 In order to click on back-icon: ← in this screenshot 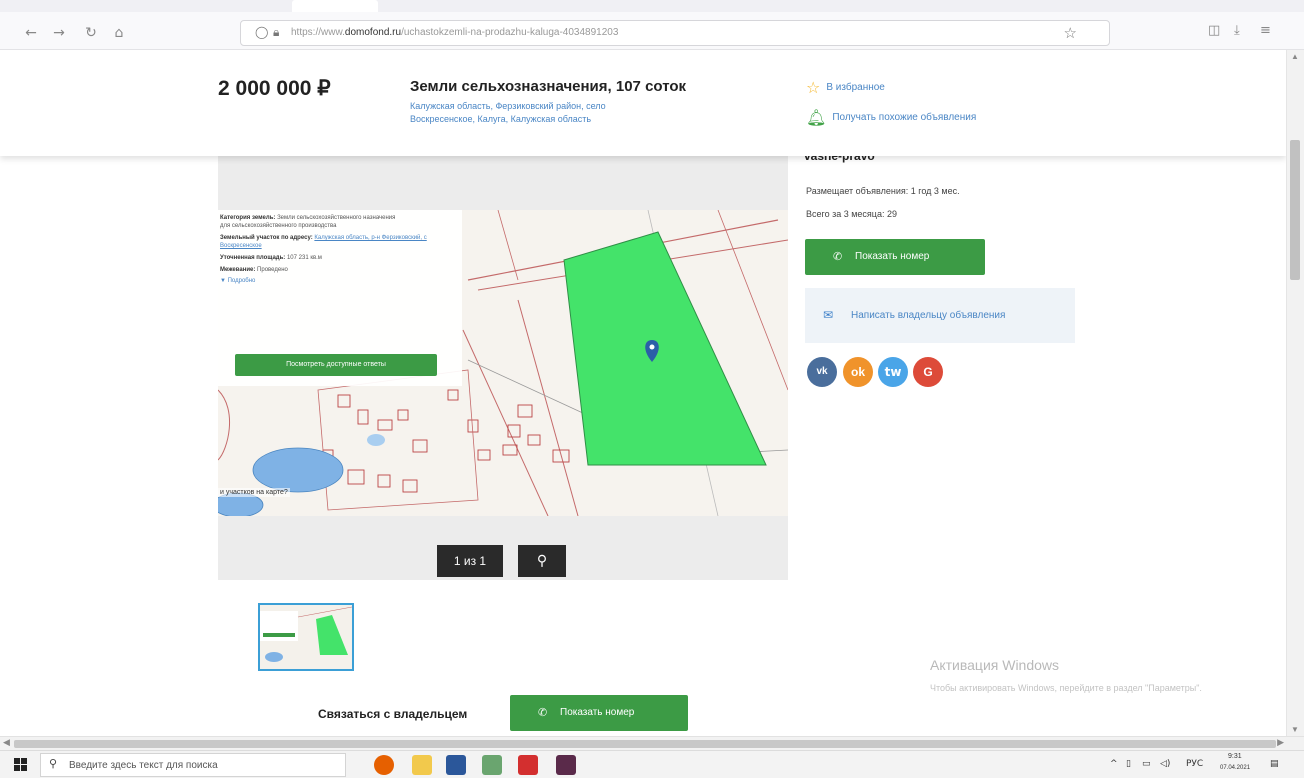, I will do `click(31, 33)`.